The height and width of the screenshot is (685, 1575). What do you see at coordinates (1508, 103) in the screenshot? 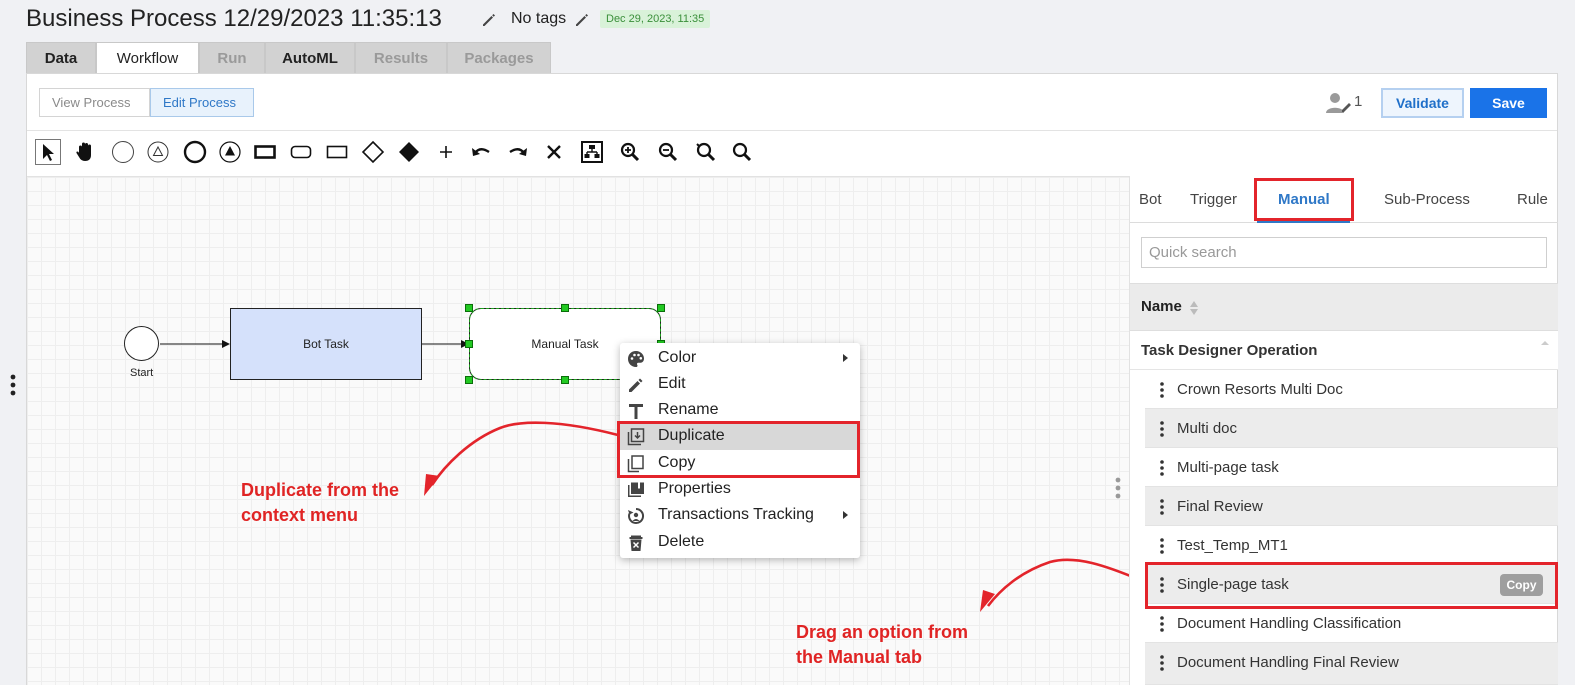
I see `save-button: Save` at bounding box center [1508, 103].